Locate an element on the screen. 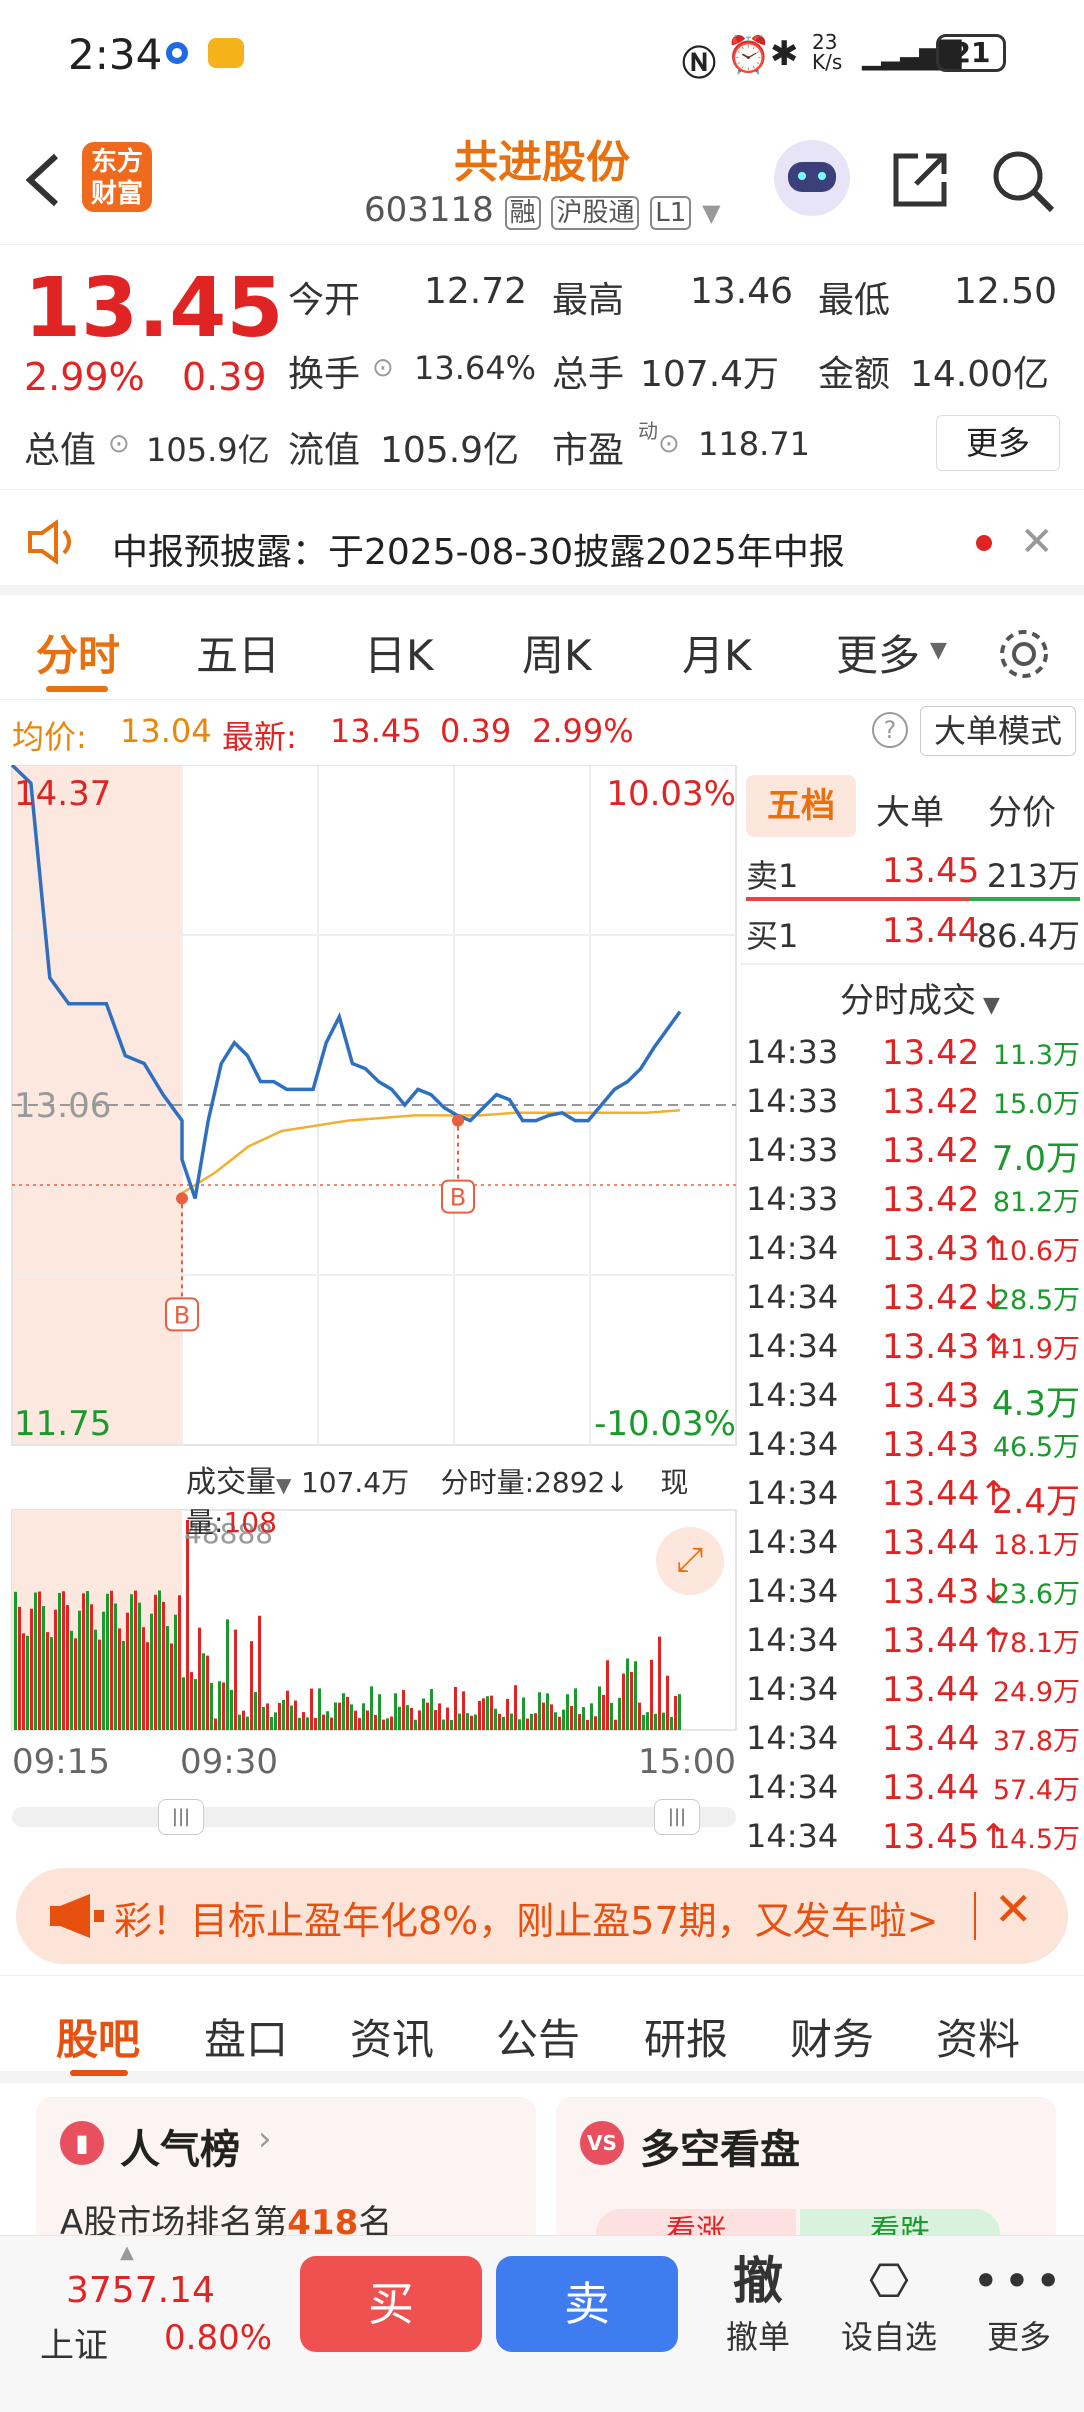 The width and height of the screenshot is (1084, 2412). tick-price: 13.44 is located at coordinates (931, 1690).